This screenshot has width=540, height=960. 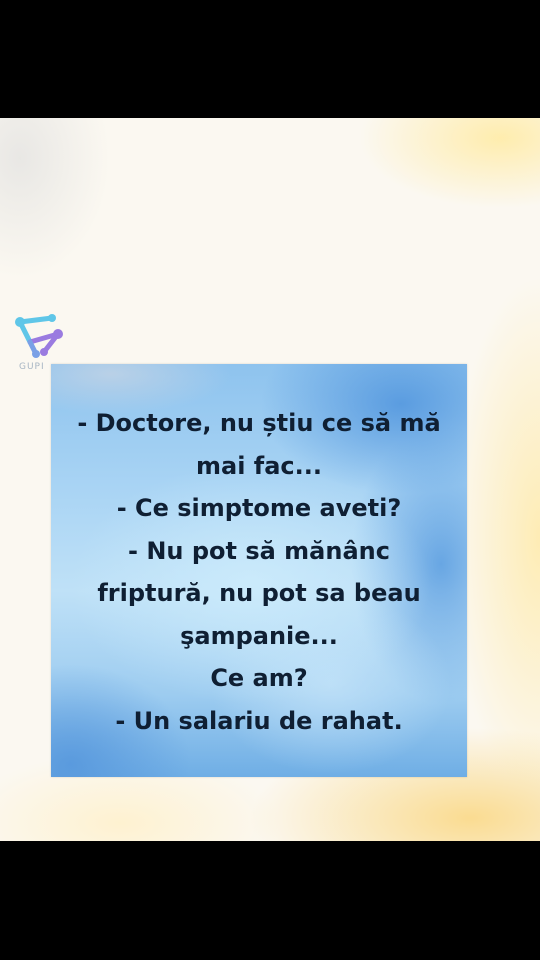 What do you see at coordinates (259, 593) in the screenshot?
I see `joke-line: friptură, nu pot sa beau` at bounding box center [259, 593].